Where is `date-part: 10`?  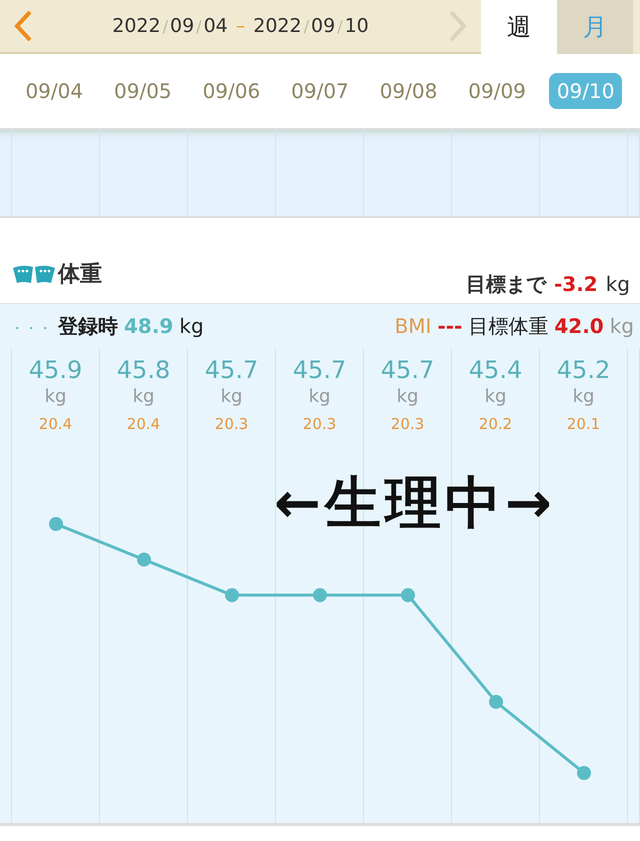
date-part: 10 is located at coordinates (356, 26).